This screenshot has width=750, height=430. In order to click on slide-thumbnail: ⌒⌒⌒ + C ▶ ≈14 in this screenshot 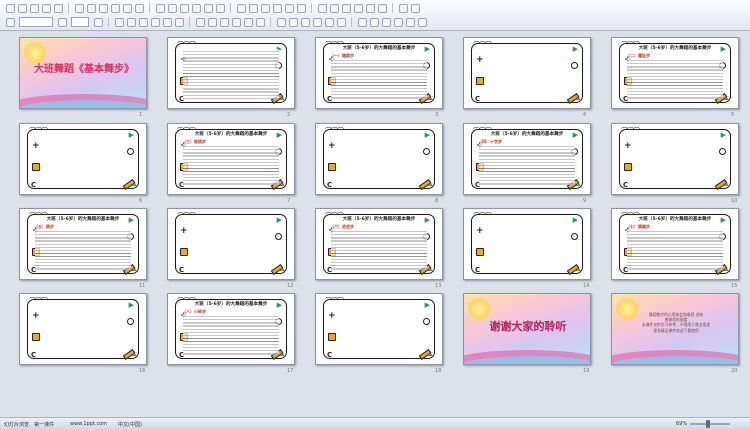, I will do `click(527, 248)`.